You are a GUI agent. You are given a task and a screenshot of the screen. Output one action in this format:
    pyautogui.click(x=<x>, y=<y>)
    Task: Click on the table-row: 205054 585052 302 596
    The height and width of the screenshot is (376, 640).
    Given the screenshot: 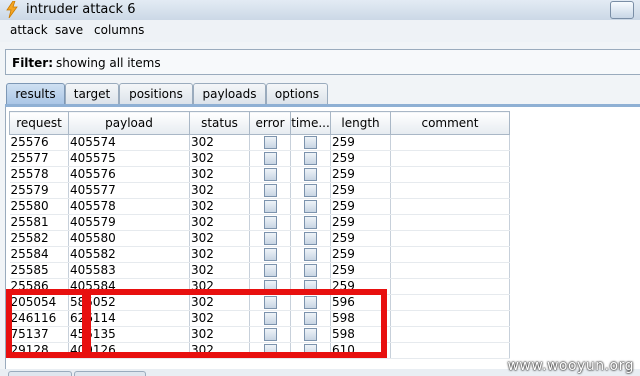 What is the action you would take?
    pyautogui.click(x=259, y=302)
    